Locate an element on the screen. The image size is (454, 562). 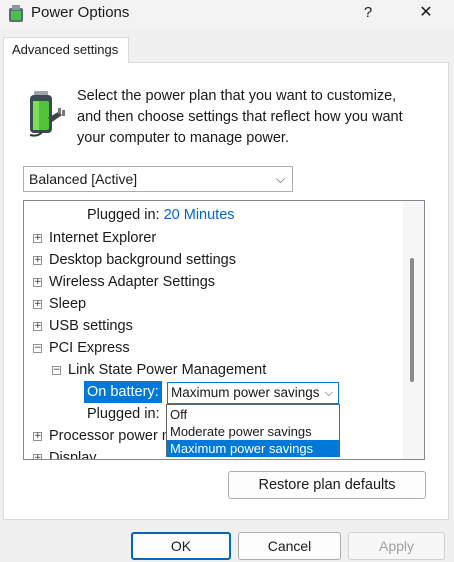
scrollbar-thumb is located at coordinates (412, 320).